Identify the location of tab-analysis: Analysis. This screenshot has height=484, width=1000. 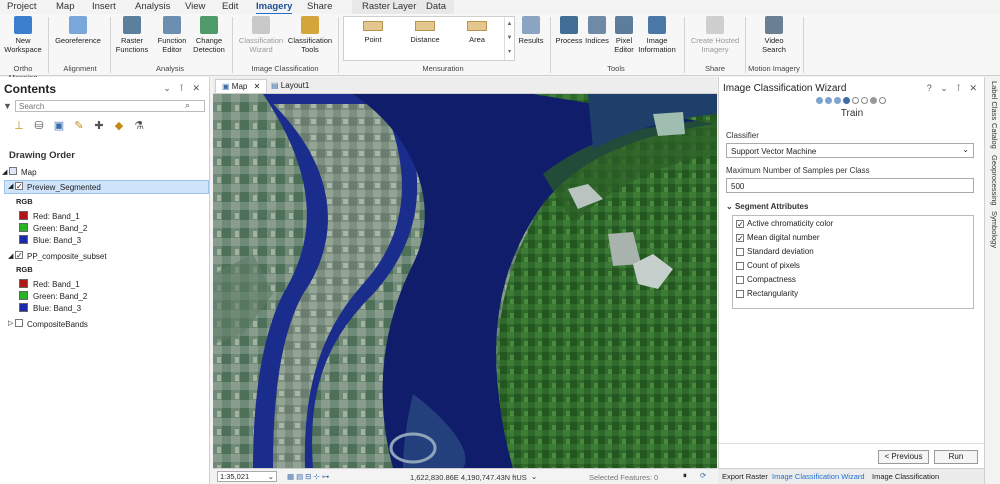
(152, 6).